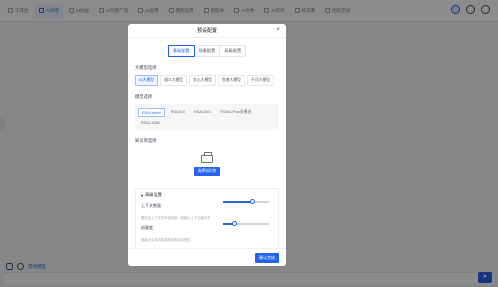 This screenshot has height=287, width=498. I want to click on context-description: 要包含上下文的对话轮数，值越大上下文越丰富, so click(176, 218).